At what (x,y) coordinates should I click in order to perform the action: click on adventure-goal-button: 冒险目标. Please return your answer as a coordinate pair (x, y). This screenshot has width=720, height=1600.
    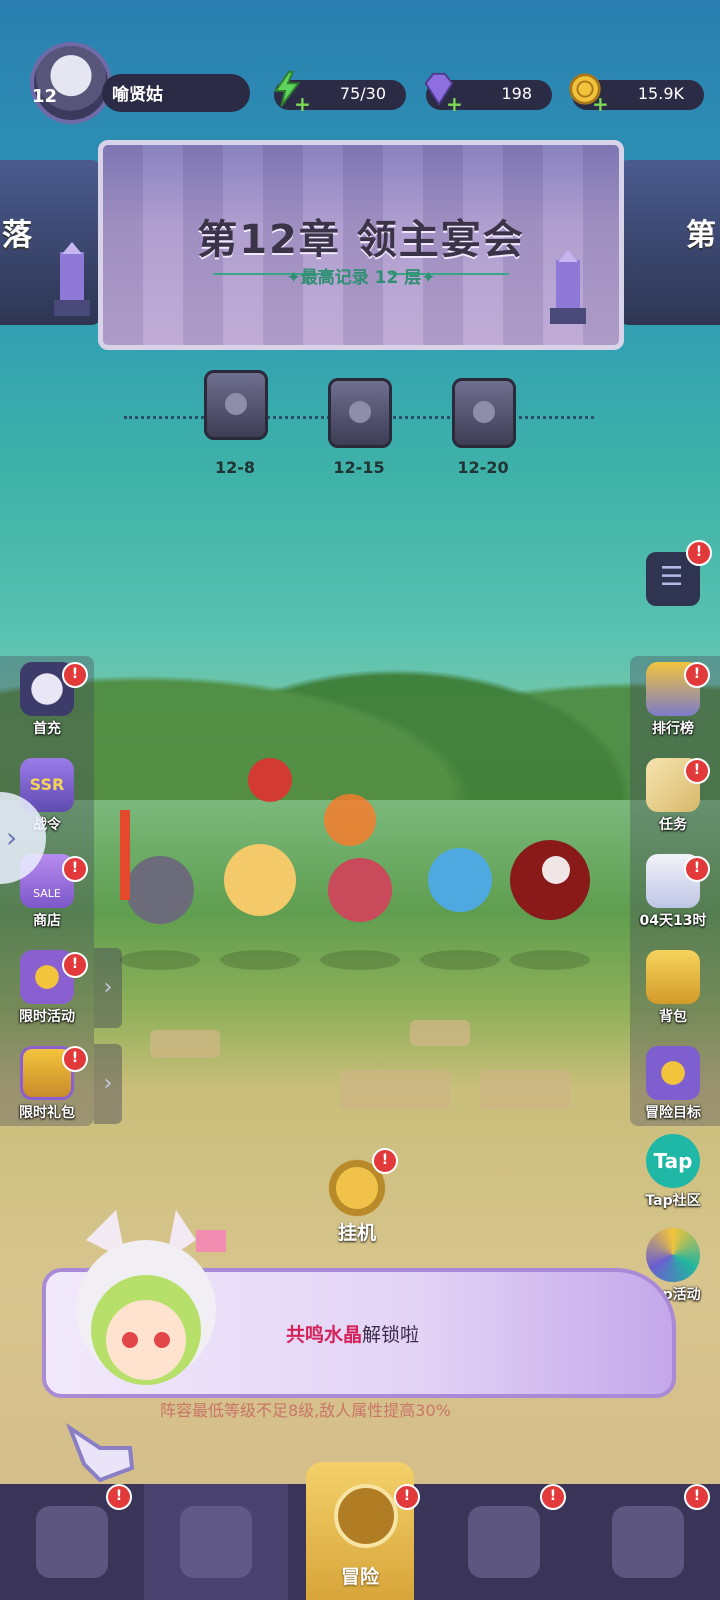
    Looking at the image, I should click on (673, 1091).